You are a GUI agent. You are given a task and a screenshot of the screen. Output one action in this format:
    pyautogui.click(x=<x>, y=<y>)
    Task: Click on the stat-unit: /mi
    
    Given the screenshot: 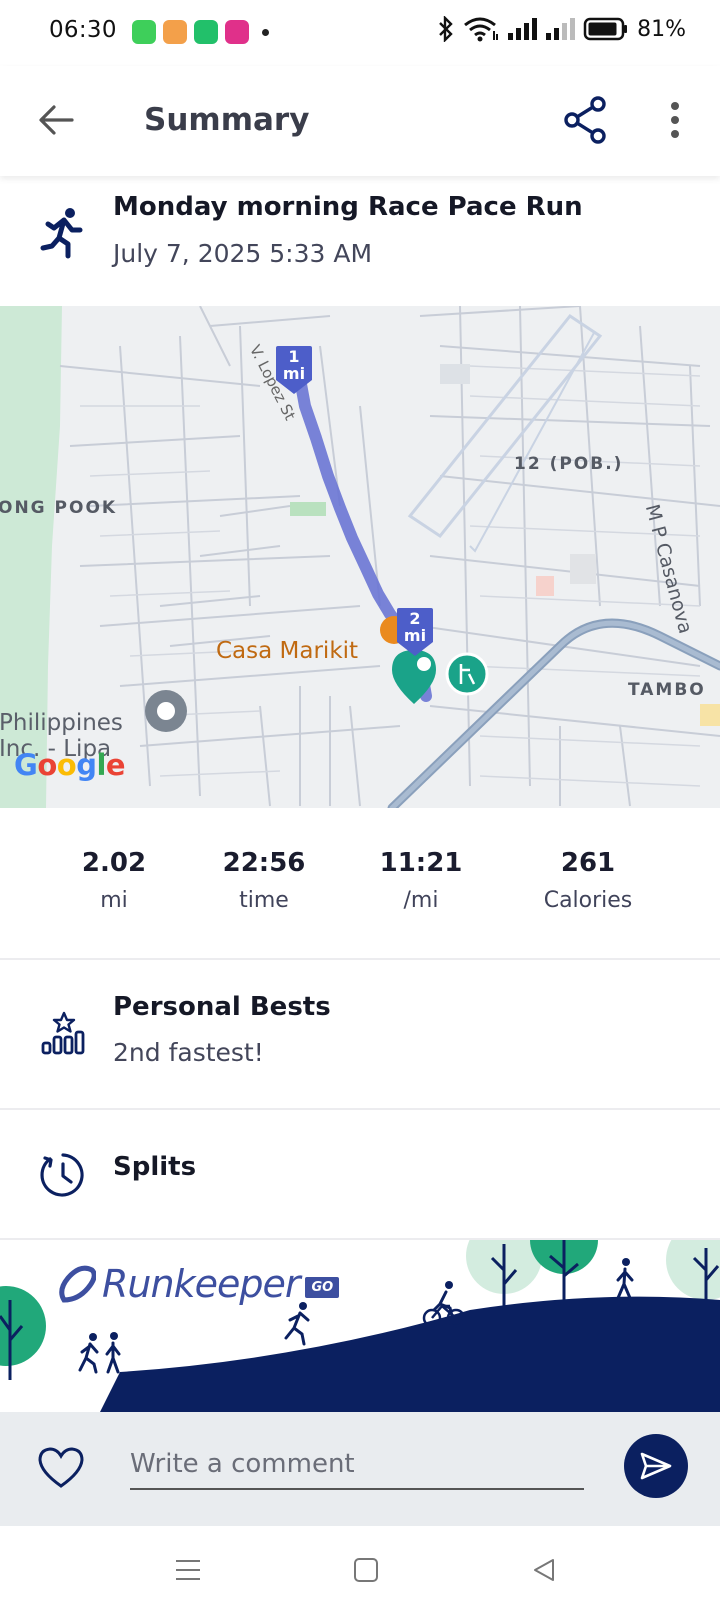 What is the action you would take?
    pyautogui.click(x=421, y=900)
    